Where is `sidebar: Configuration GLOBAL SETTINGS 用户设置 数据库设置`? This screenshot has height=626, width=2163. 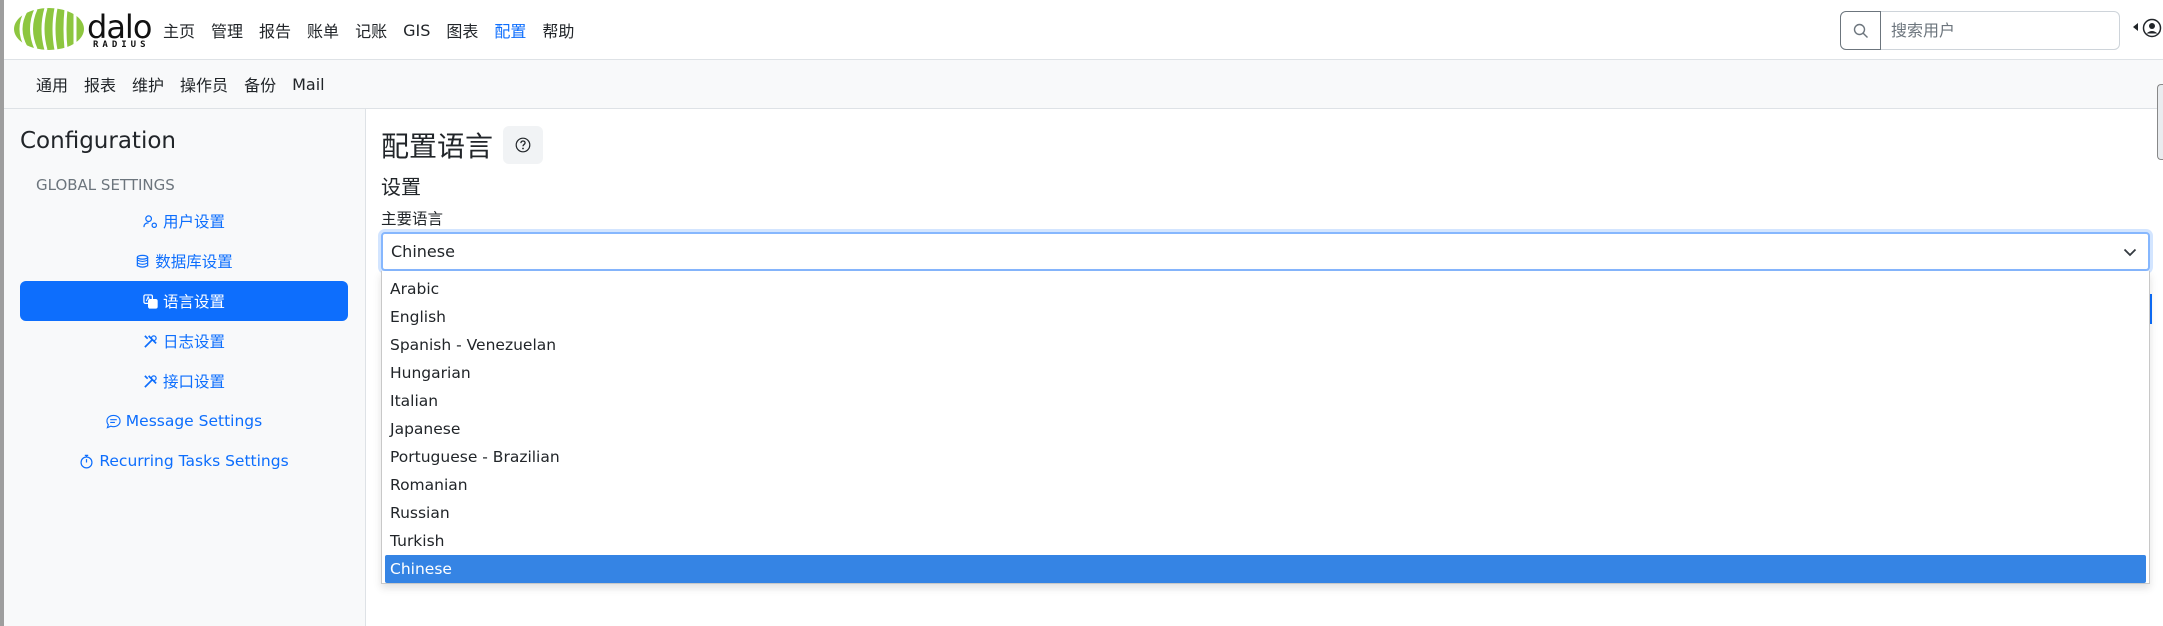
sidebar: Configuration GLOBAL SETTINGS 用户设置 数据库设置 is located at coordinates (185, 367).